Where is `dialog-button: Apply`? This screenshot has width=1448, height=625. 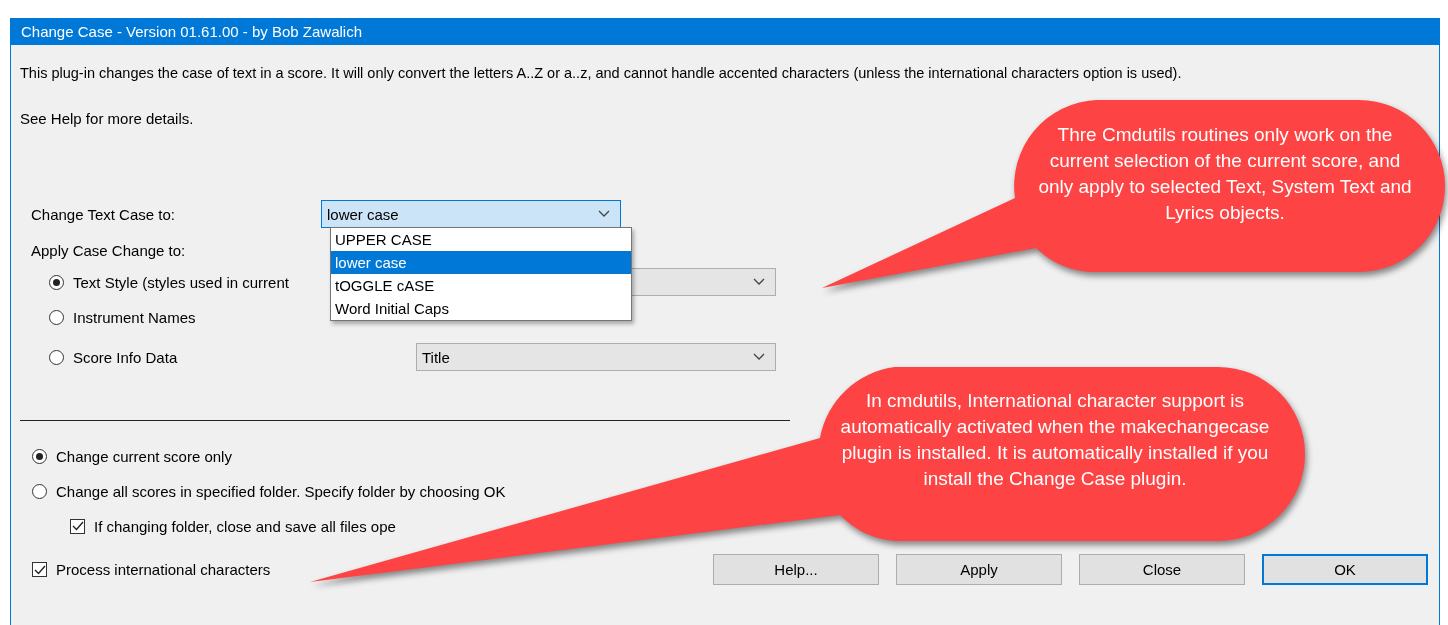
dialog-button: Apply is located at coordinates (979, 569).